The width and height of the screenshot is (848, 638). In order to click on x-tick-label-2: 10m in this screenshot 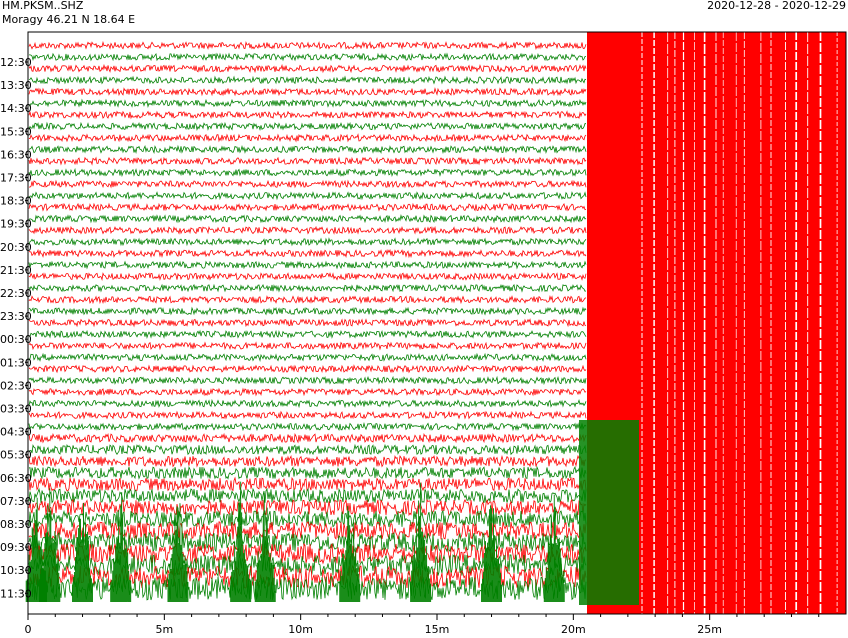, I will do `click(300, 629)`.